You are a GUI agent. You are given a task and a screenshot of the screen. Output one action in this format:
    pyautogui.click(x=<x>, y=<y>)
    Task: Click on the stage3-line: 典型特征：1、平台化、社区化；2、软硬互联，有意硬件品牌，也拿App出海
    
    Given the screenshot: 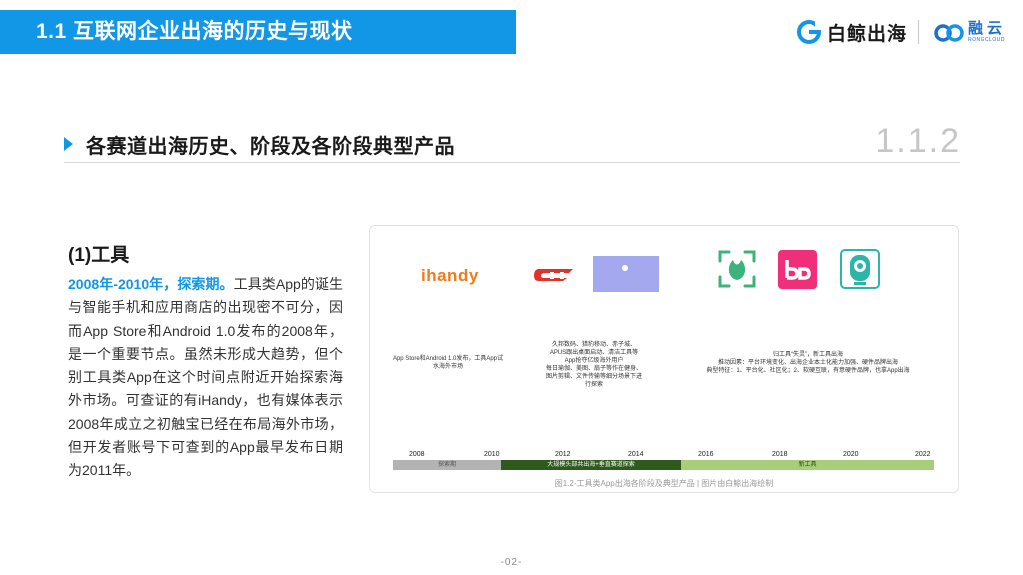 What is the action you would take?
    pyautogui.click(x=808, y=371)
    